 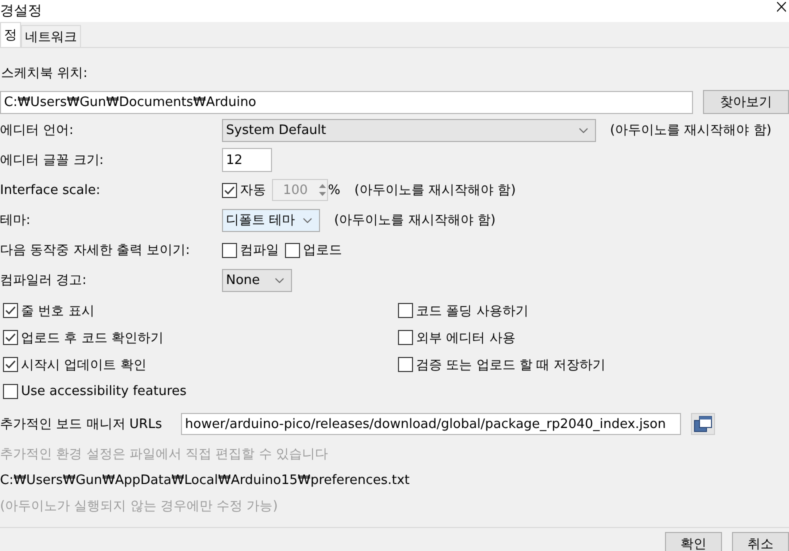 I want to click on checkbox-label: 자동, so click(x=253, y=190).